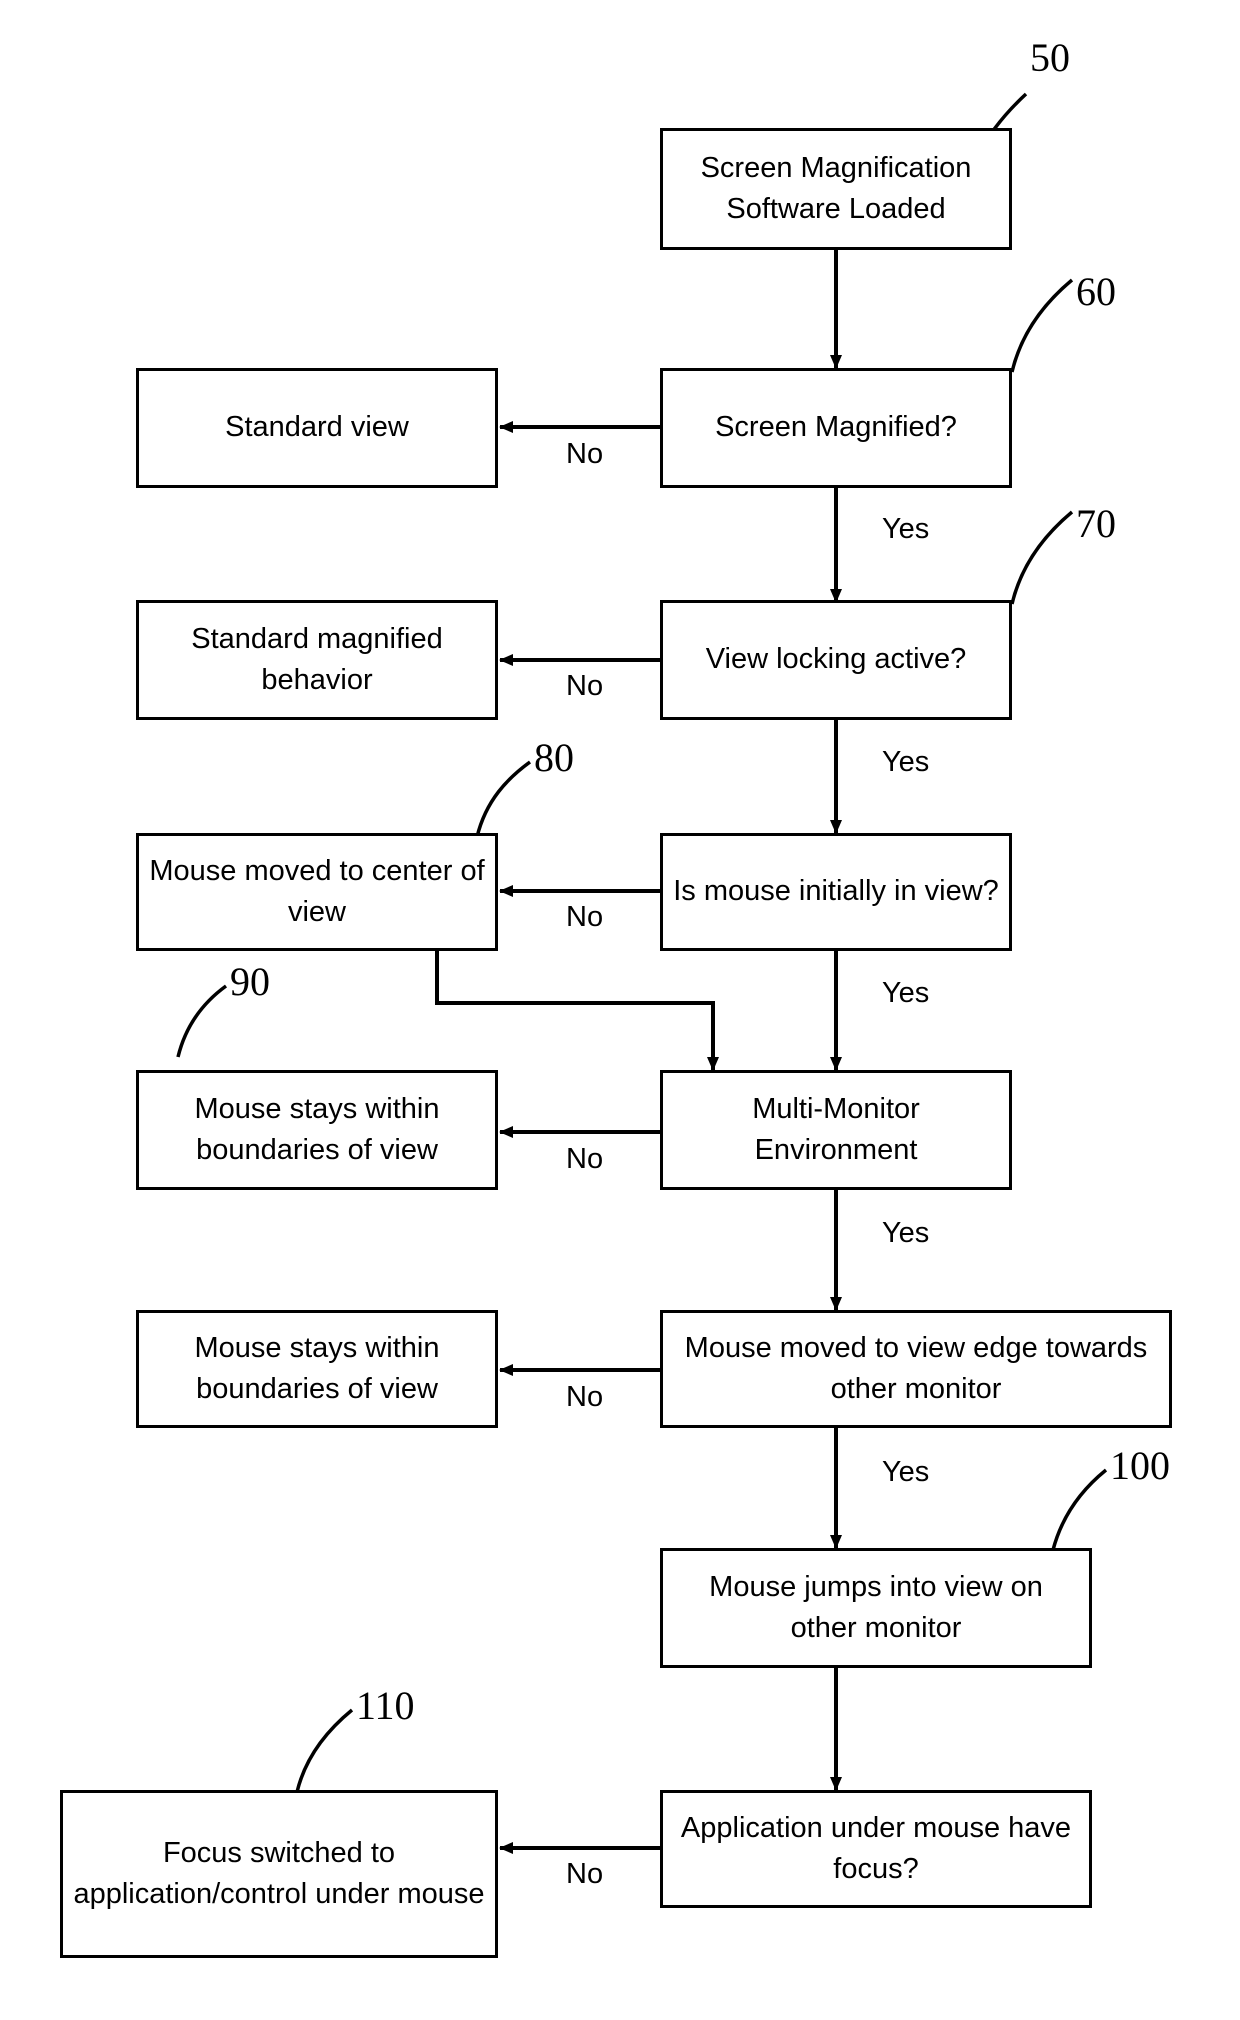 The image size is (1240, 2020). What do you see at coordinates (585, 1397) in the screenshot?
I see `edge-label-no-5: No` at bounding box center [585, 1397].